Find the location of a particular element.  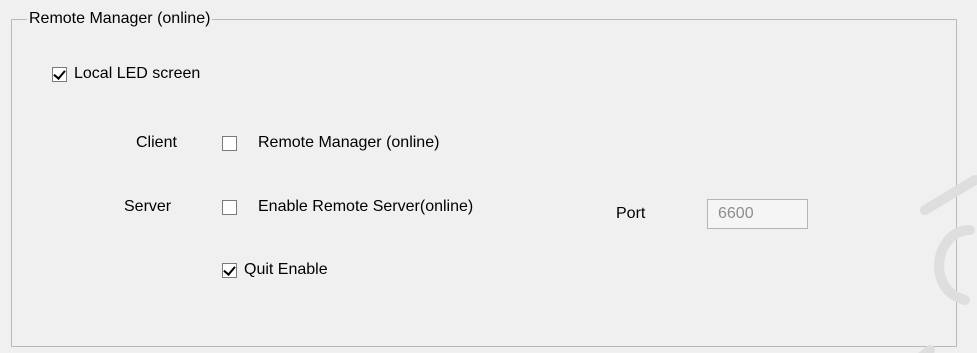

server-row-label: Server is located at coordinates (148, 206).